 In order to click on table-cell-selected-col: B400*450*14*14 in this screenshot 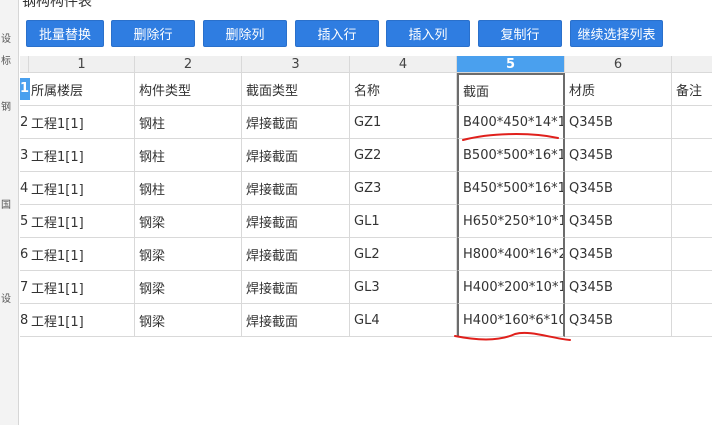, I will do `click(511, 122)`.